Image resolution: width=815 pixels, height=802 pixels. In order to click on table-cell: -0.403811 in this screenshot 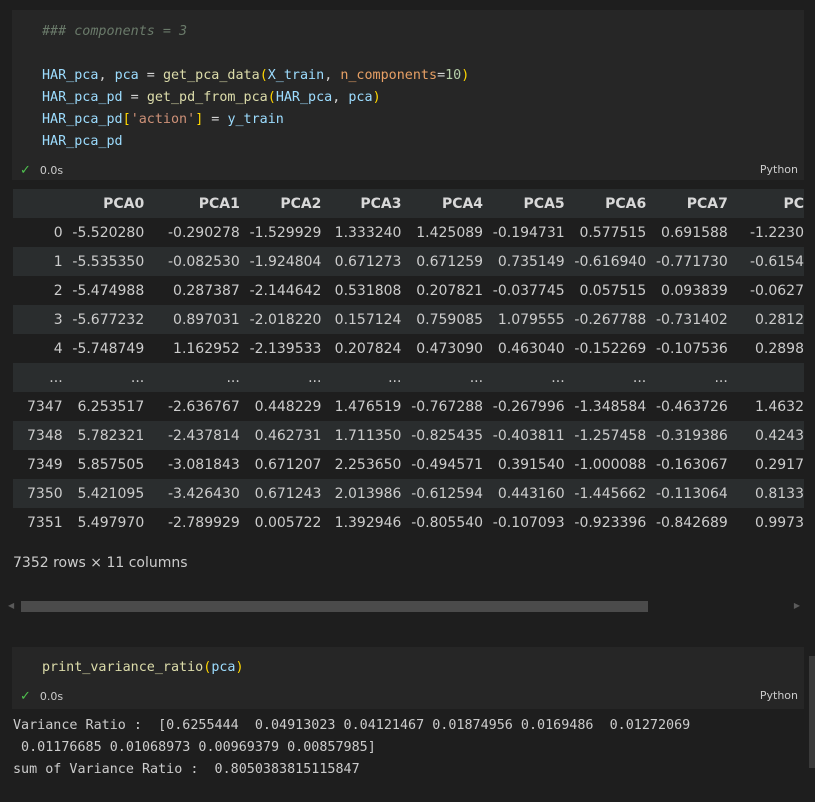, I will do `click(528, 435)`.